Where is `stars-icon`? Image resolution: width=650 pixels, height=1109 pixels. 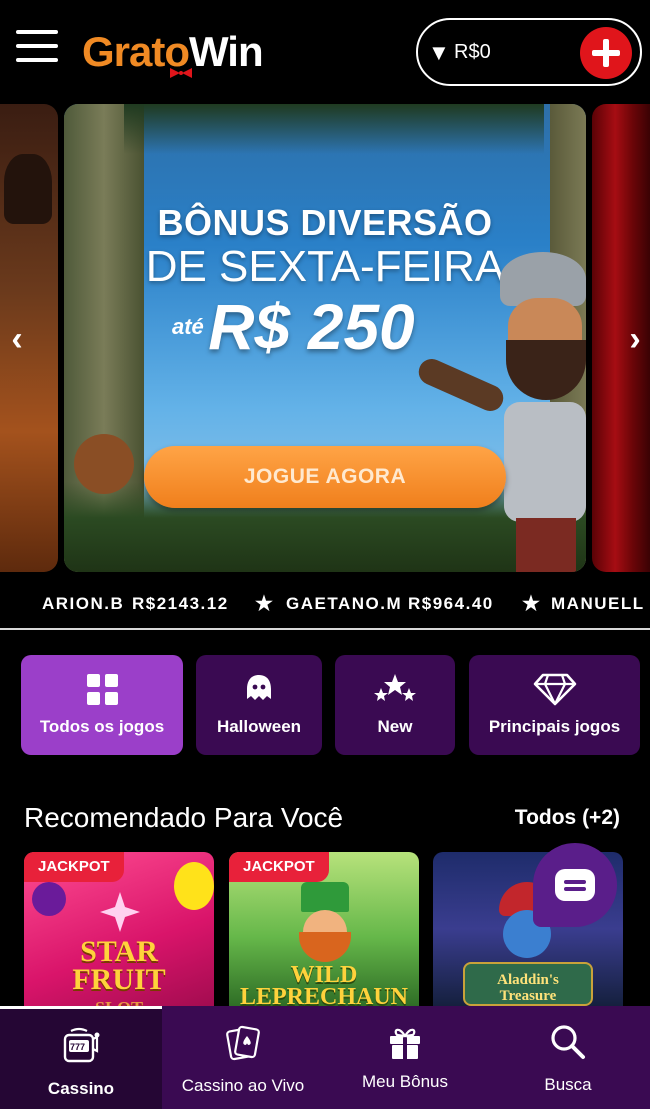
stars-icon is located at coordinates (395, 689).